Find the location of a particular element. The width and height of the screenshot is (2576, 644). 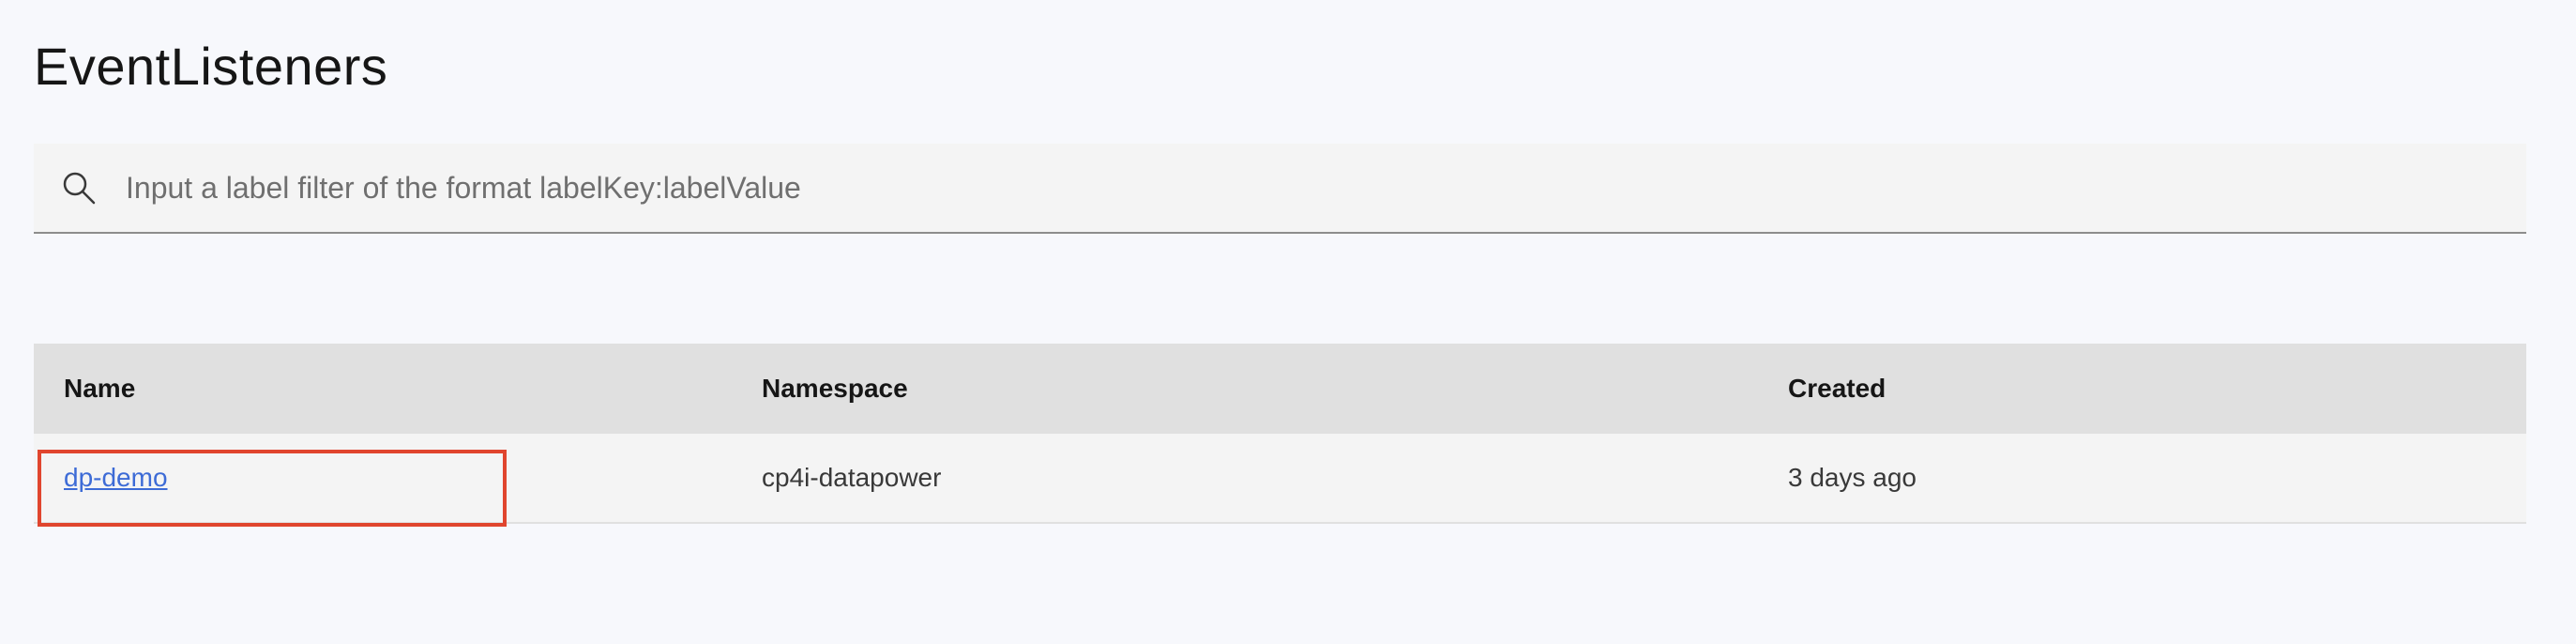

namespace-cell: cp4i-datapower is located at coordinates (852, 478).